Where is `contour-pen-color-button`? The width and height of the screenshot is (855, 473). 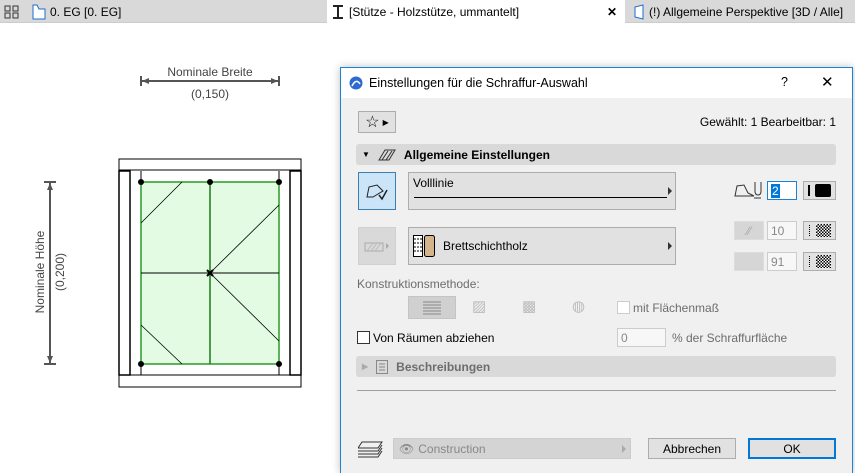 contour-pen-color-button is located at coordinates (819, 190).